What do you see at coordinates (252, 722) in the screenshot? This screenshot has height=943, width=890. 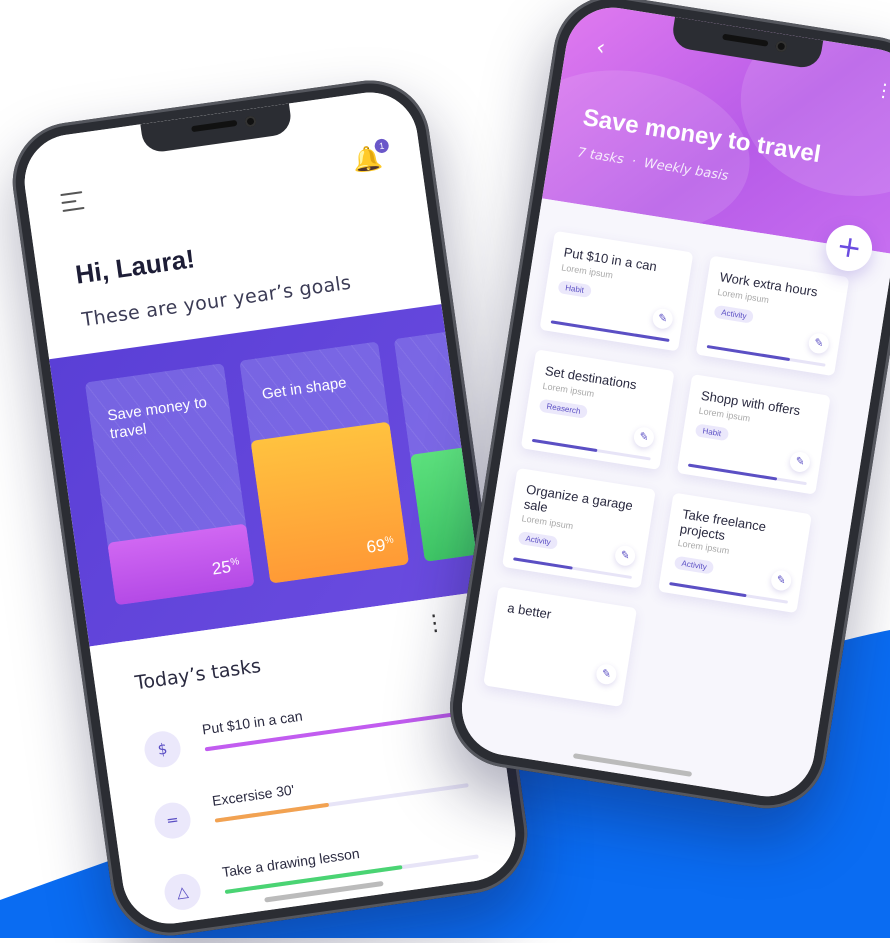 I see `task-name: Put $10 in a can` at bounding box center [252, 722].